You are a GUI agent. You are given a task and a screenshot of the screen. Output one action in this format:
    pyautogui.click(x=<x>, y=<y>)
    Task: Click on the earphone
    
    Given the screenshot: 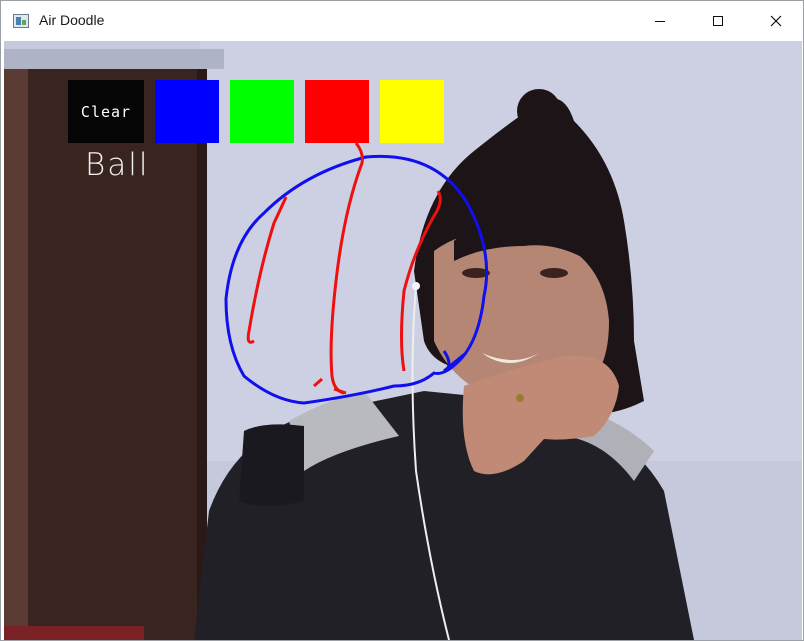 What is the action you would take?
    pyautogui.click(x=416, y=286)
    